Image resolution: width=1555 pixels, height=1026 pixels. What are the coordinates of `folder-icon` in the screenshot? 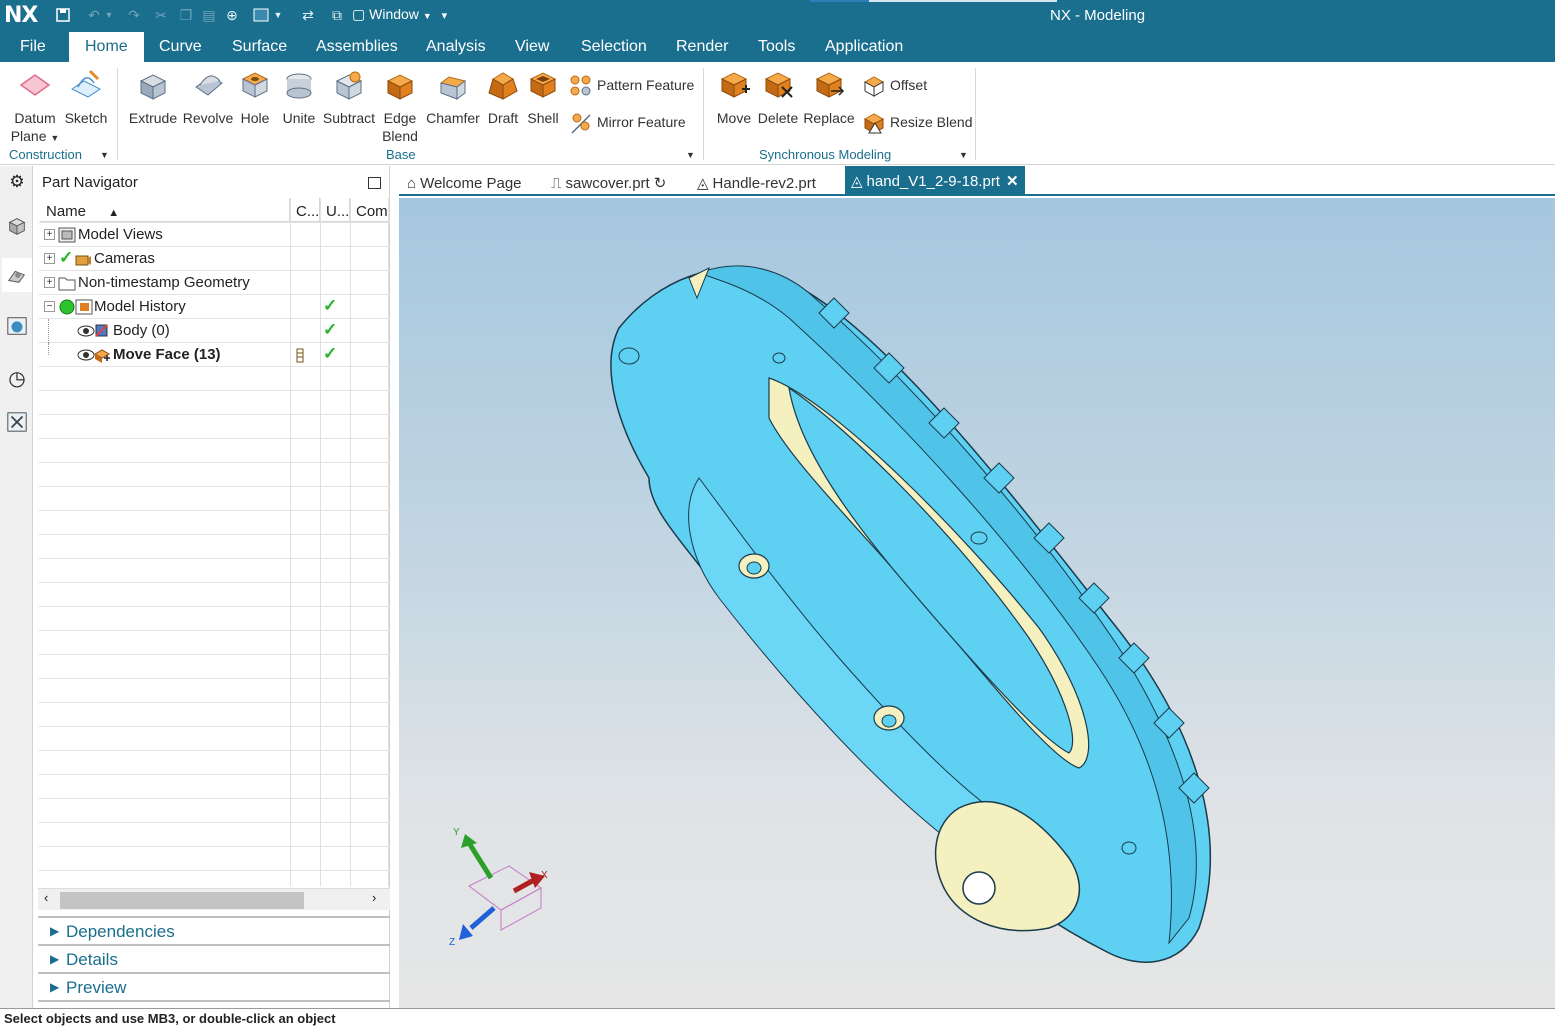 It's located at (67, 284).